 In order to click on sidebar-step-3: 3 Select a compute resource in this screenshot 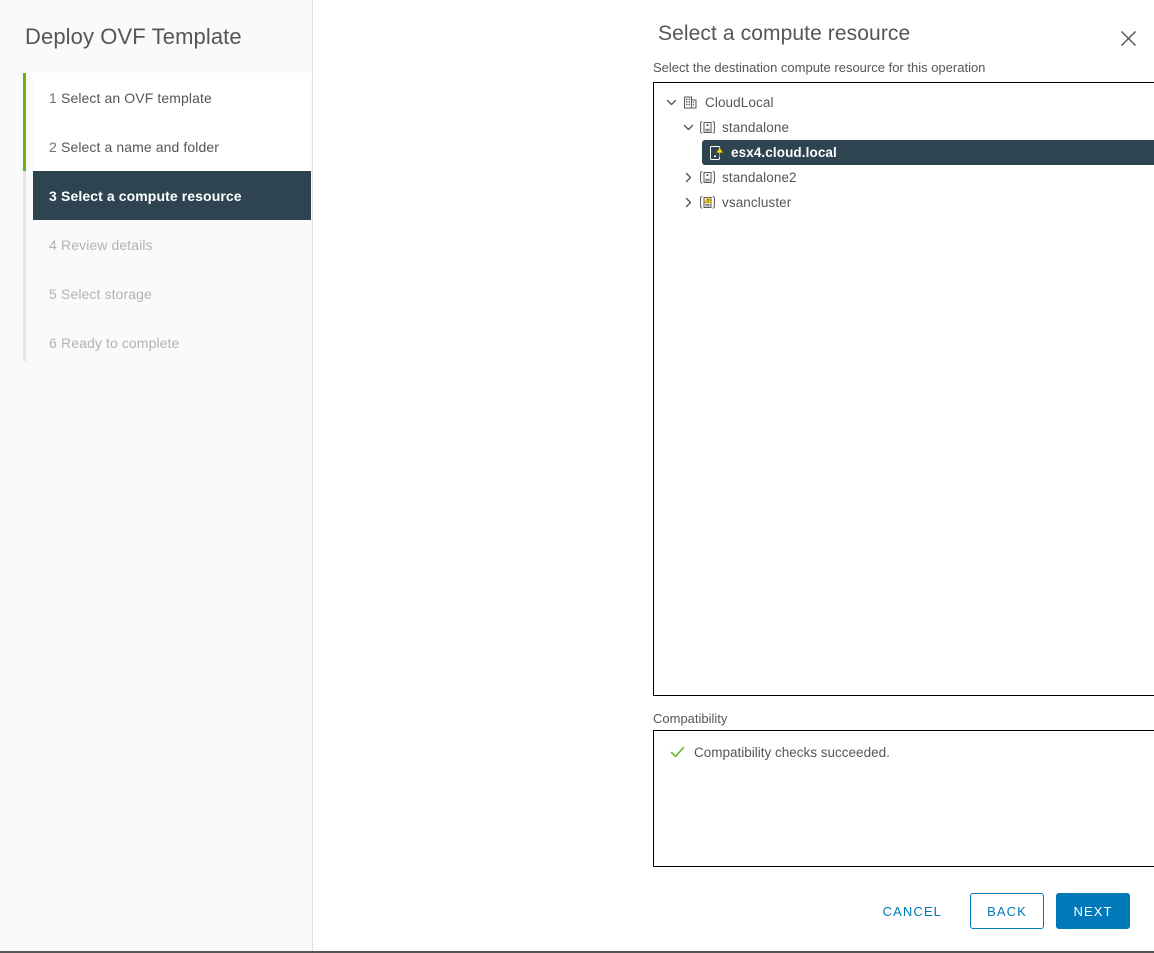, I will do `click(172, 195)`.